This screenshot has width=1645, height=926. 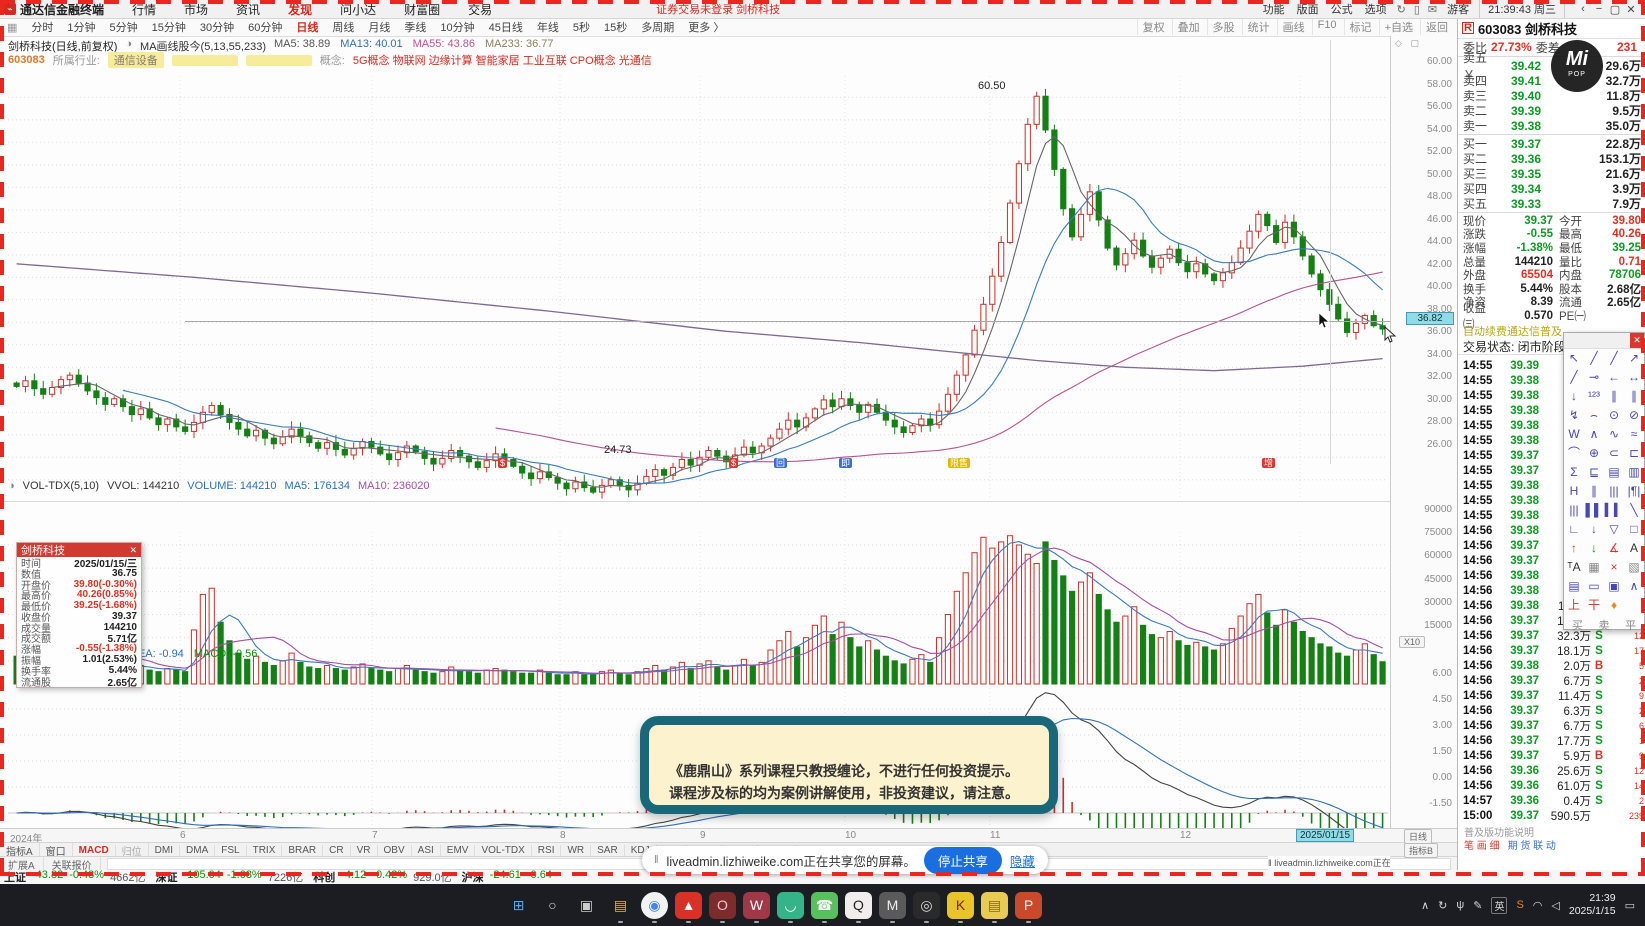 What do you see at coordinates (1594, 377) in the screenshot?
I see `draw-tool-icon: ⊸` at bounding box center [1594, 377].